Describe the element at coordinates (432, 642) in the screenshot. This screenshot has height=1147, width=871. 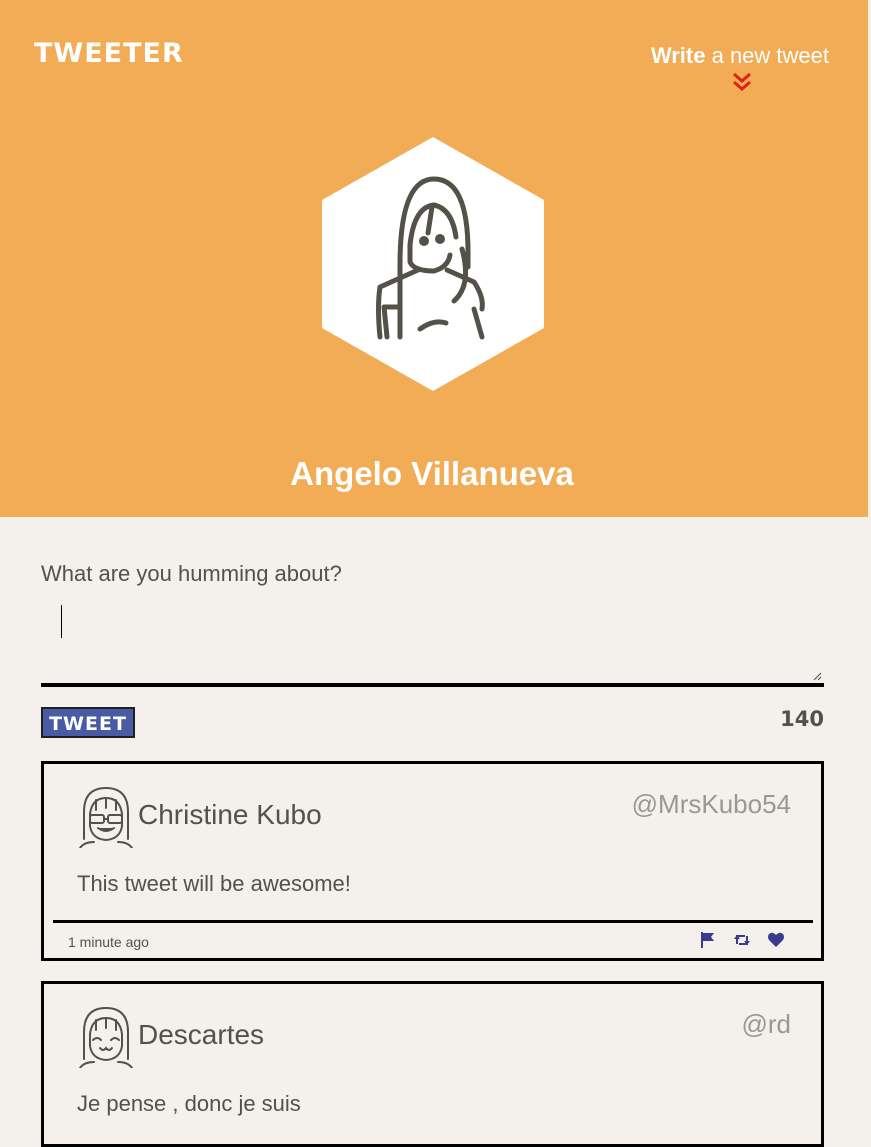
I see `tweet-textarea` at that location.